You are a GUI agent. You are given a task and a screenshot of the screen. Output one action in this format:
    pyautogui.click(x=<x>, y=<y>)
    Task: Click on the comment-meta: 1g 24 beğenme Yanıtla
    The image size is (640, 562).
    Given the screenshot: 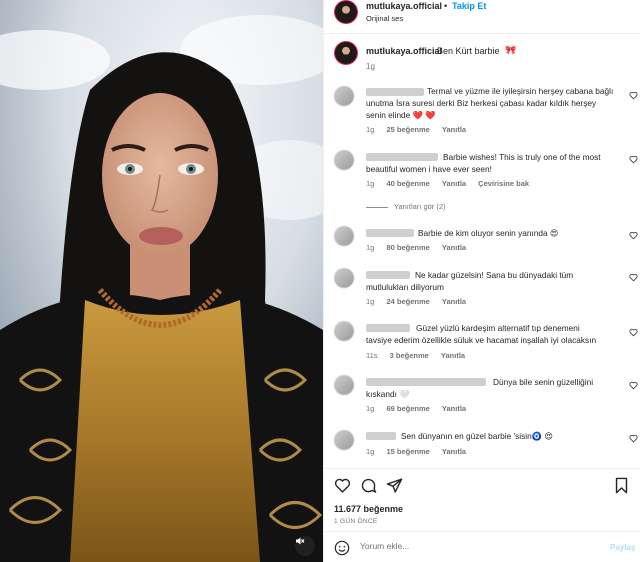 What is the action you would take?
    pyautogui.click(x=421, y=301)
    